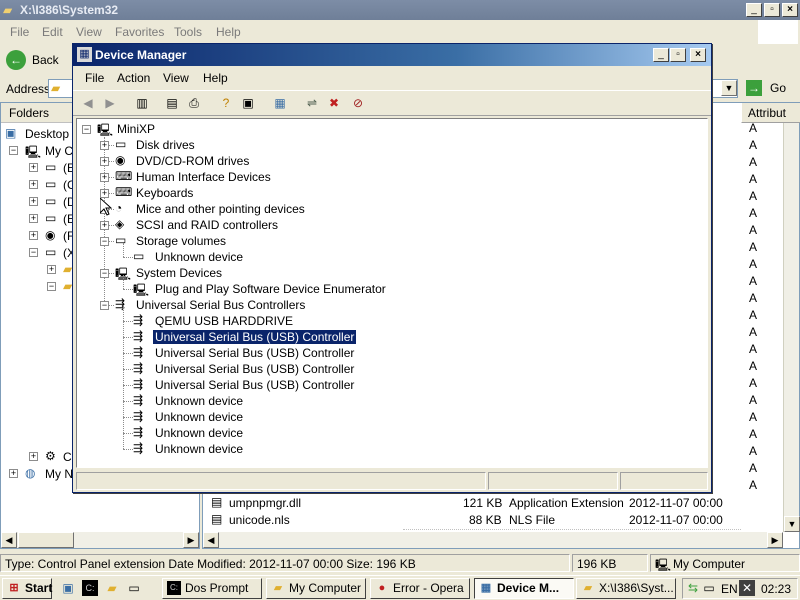 This screenshot has width=800, height=600. Describe the element at coordinates (277, 337) in the screenshot. I see `device-item-selected: ⇶ Universal Serial Bus (USB) Controller` at that location.